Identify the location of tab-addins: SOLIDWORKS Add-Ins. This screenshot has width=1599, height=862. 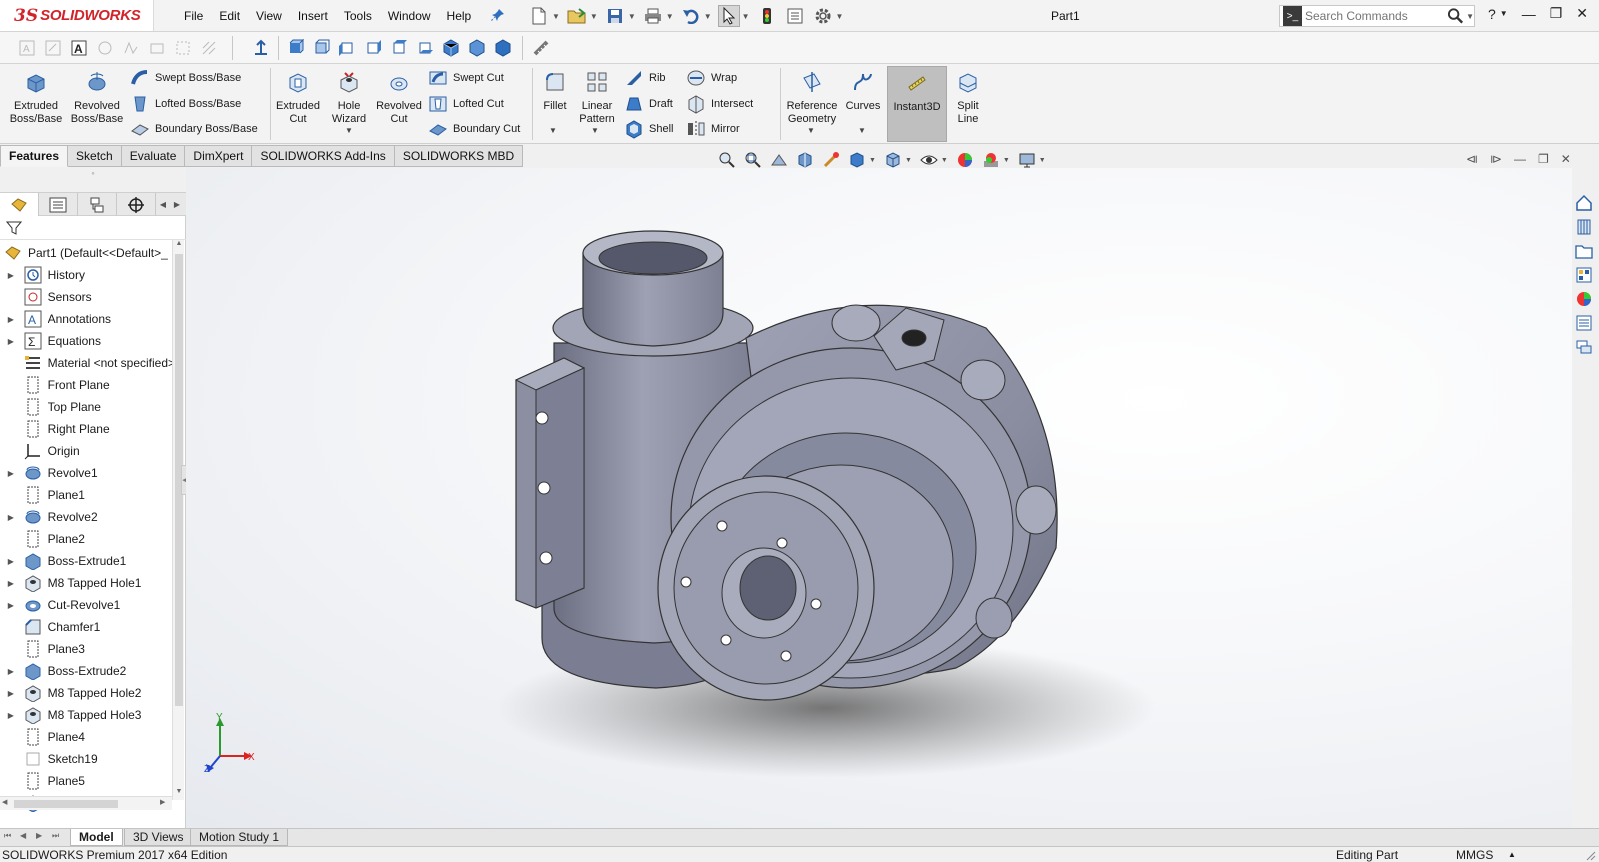
(323, 156).